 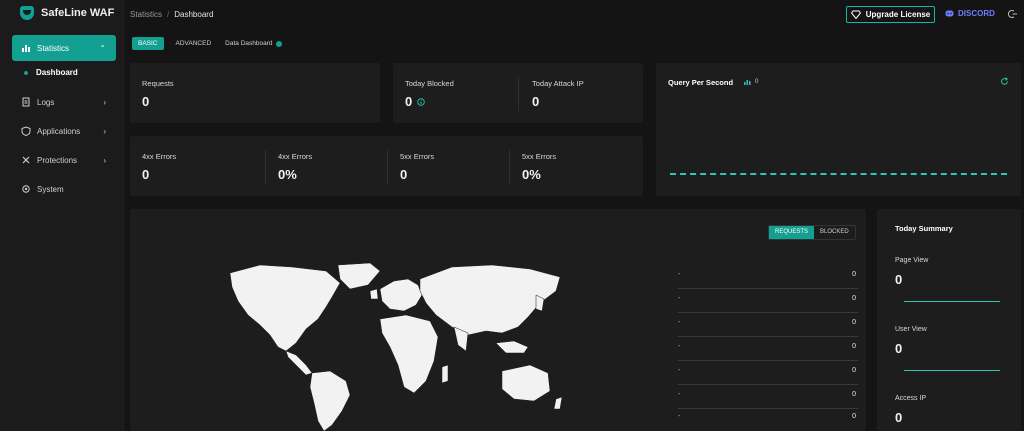 What do you see at coordinates (757, 82) in the screenshot?
I see `qps-value: 0` at bounding box center [757, 82].